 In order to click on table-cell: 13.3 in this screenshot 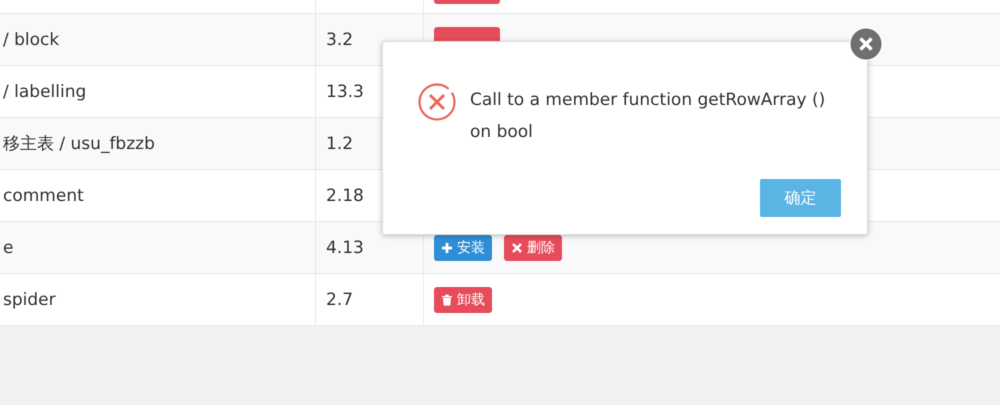, I will do `click(345, 92)`.